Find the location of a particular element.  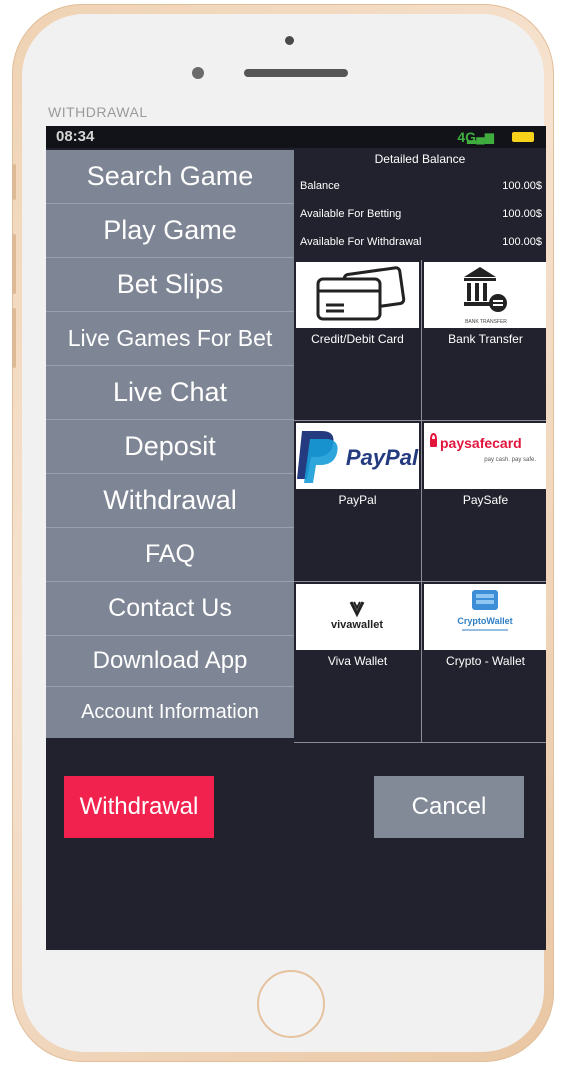

menu-item-deposit: Deposit is located at coordinates (170, 447).